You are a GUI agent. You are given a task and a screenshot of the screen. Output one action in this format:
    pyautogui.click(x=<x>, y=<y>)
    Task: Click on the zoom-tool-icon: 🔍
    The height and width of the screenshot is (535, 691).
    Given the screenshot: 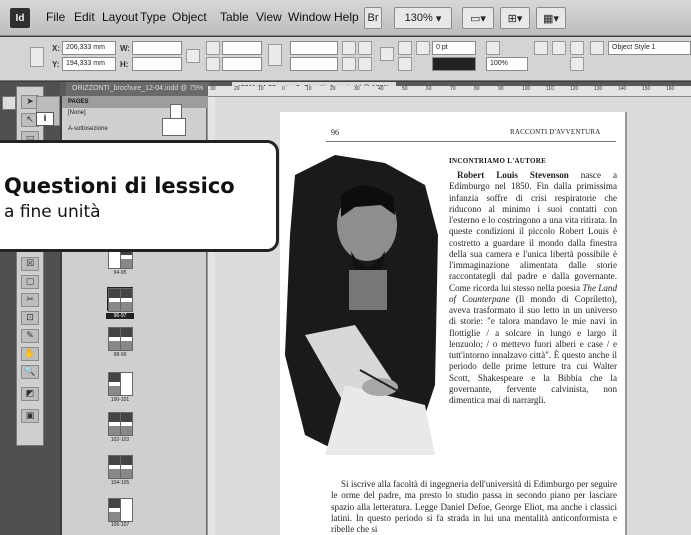 What is the action you would take?
    pyautogui.click(x=30, y=372)
    